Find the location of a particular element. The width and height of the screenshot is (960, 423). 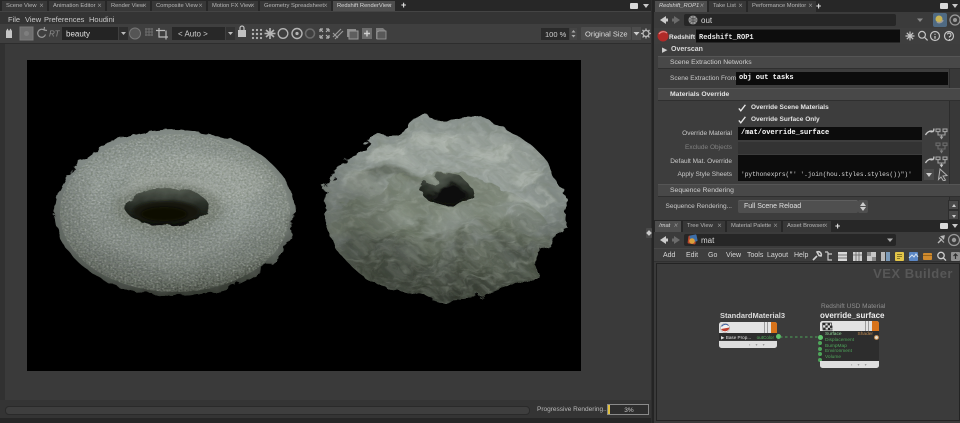

svg-text: 100 % is located at coordinates (556, 34).